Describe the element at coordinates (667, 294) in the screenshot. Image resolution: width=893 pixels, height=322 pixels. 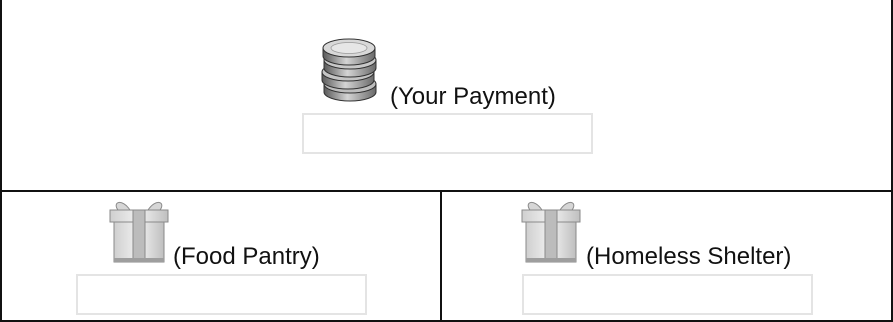
I see `homeless-shelter-input` at that location.